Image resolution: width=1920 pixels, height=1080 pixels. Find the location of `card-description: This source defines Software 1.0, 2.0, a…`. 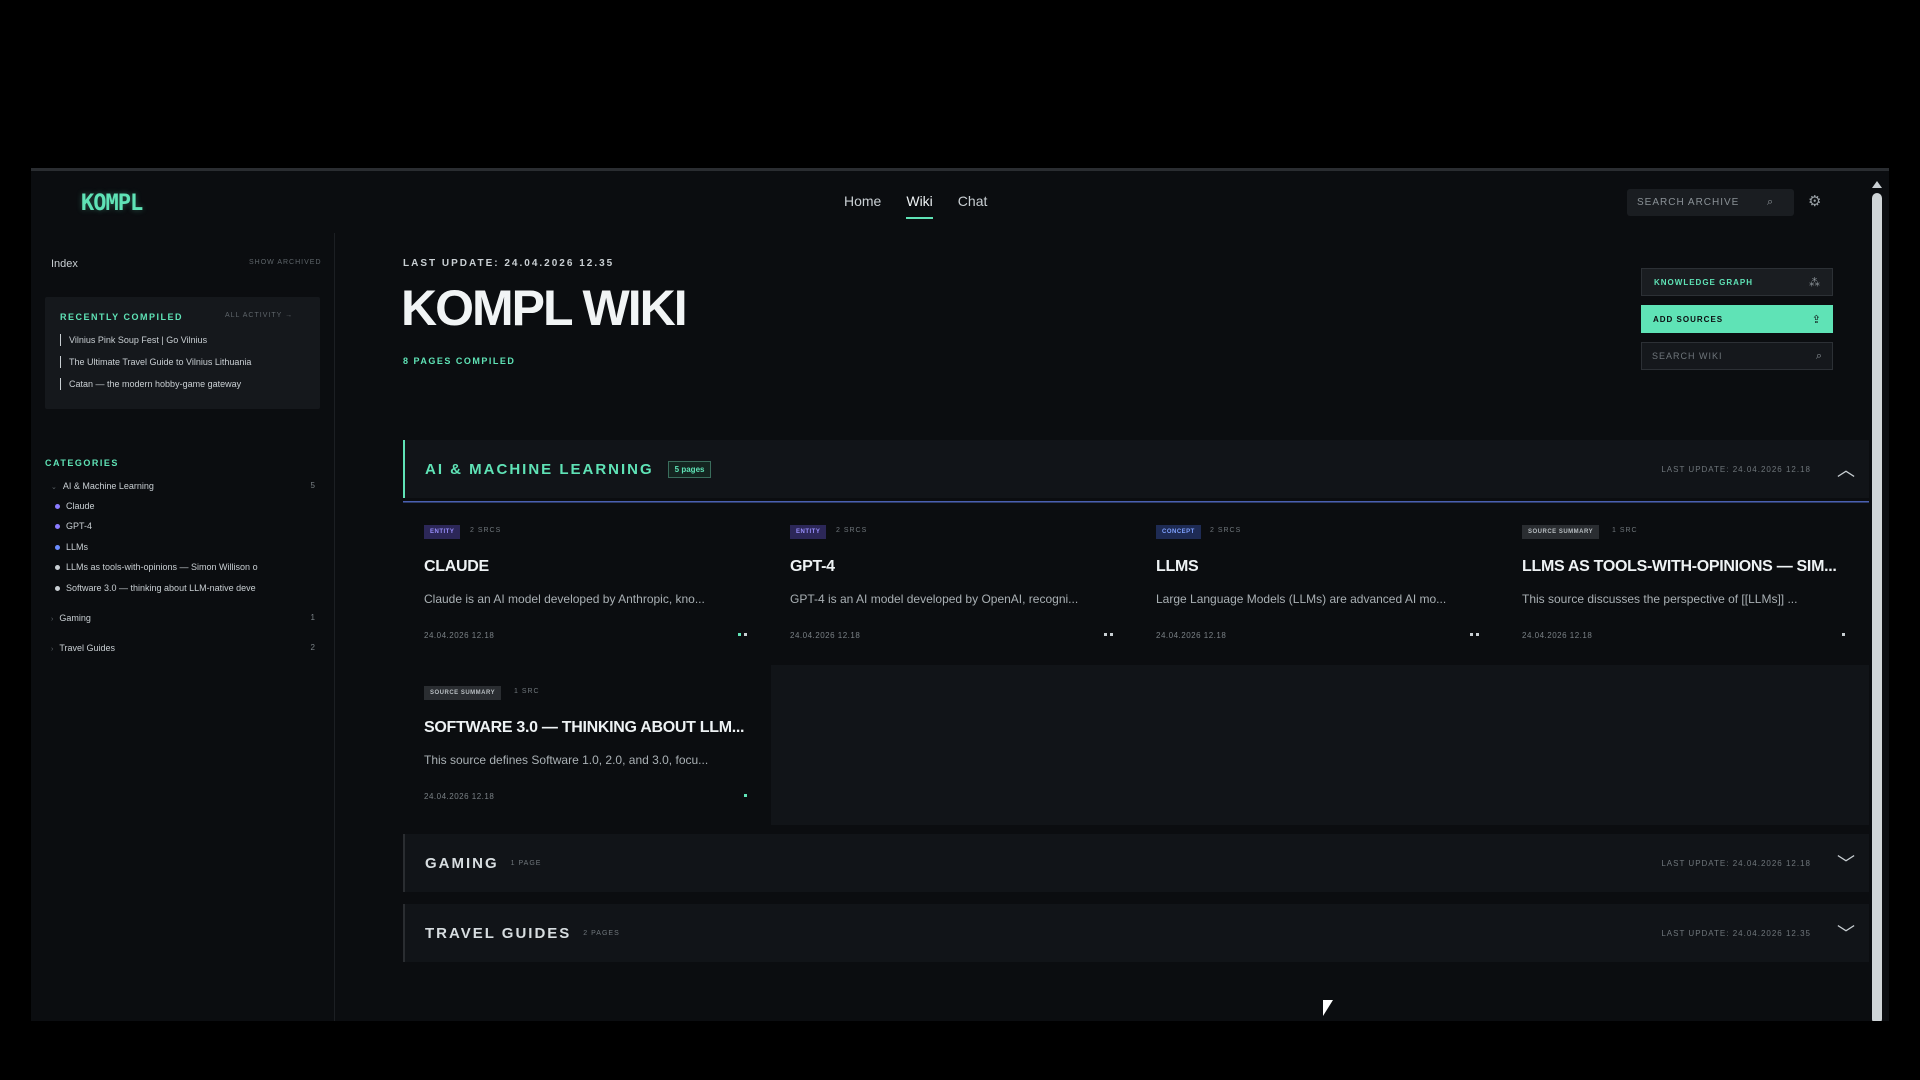

card-description: This source defines Software 1.0, 2.0, a… is located at coordinates (566, 760).